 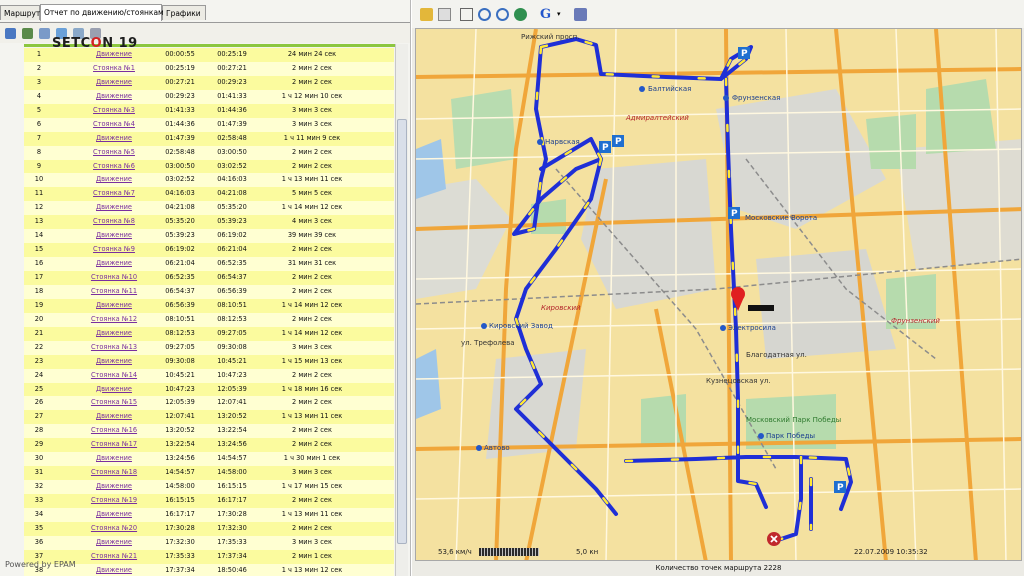 I want to click on table-row: 17 Стоянка №10 06:52:35 06:54:37 2 мин 2 сек, so click(x=209, y=278).